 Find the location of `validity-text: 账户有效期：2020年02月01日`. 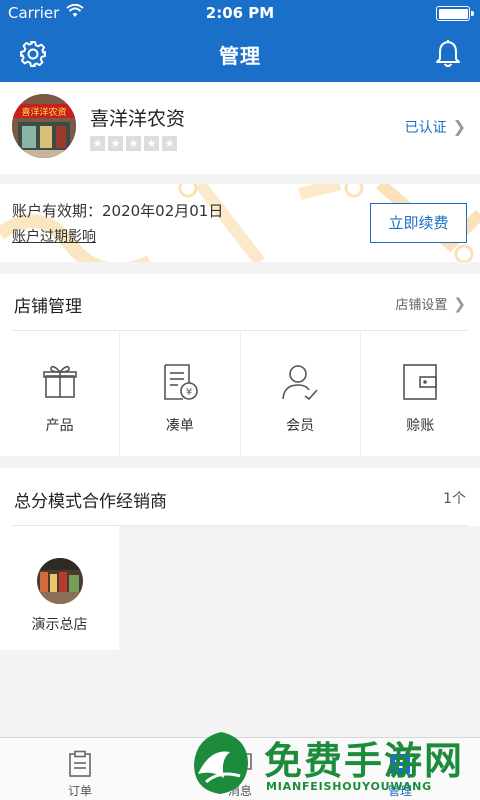

validity-text: 账户有效期：2020年02月01日 is located at coordinates (118, 211).